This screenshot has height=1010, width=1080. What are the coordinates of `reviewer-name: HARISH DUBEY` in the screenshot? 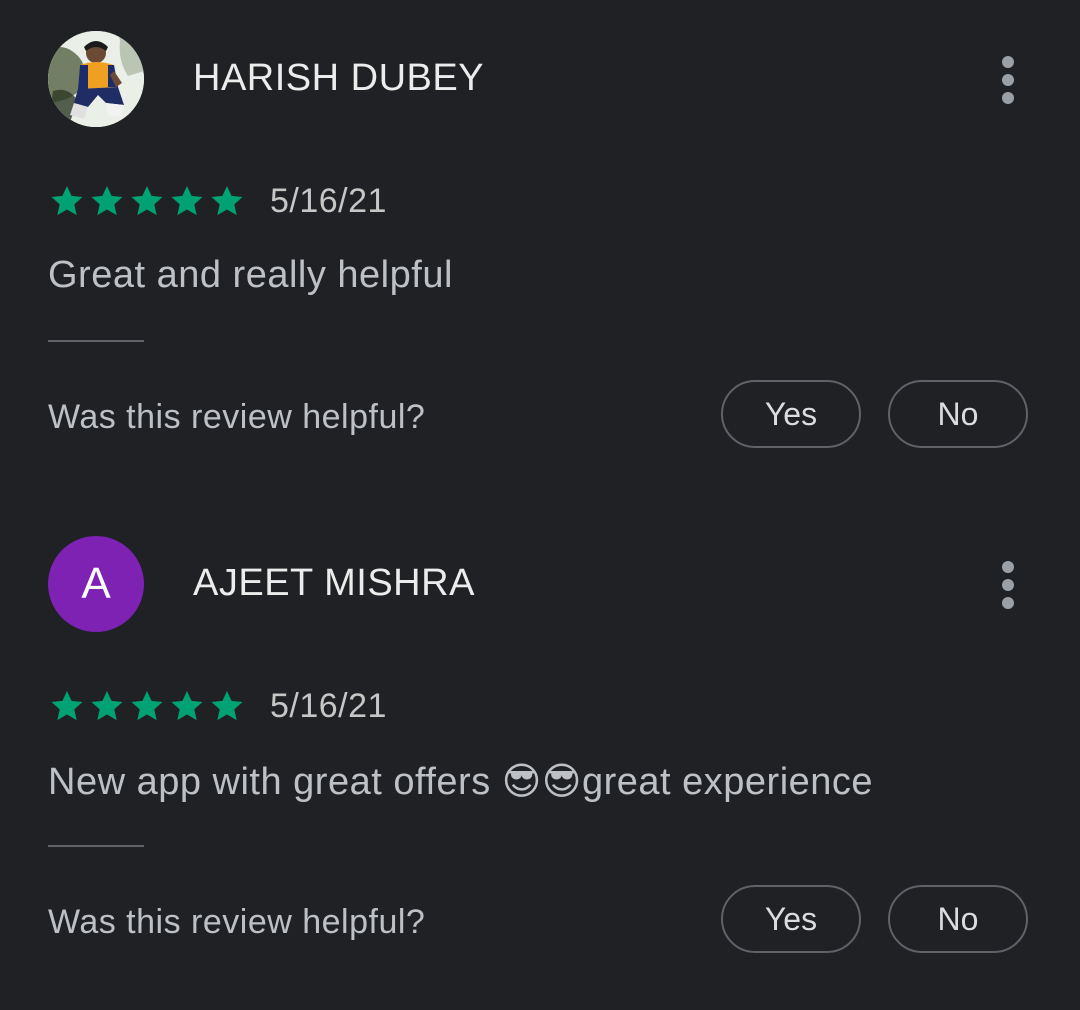 It's located at (339, 78).